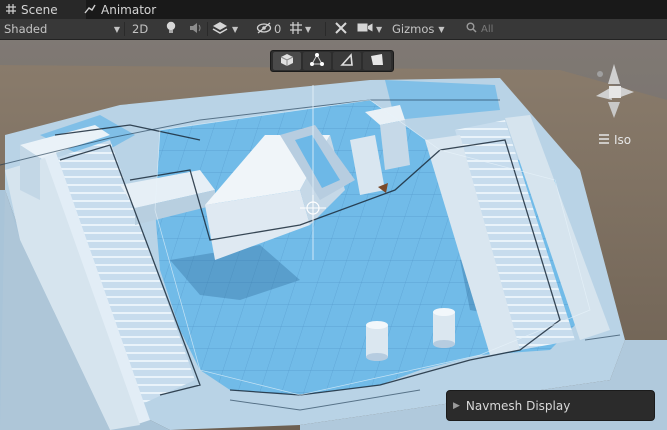 The height and width of the screenshot is (430, 667). What do you see at coordinates (90, 10) in the screenshot?
I see `animator-icon` at bounding box center [90, 10].